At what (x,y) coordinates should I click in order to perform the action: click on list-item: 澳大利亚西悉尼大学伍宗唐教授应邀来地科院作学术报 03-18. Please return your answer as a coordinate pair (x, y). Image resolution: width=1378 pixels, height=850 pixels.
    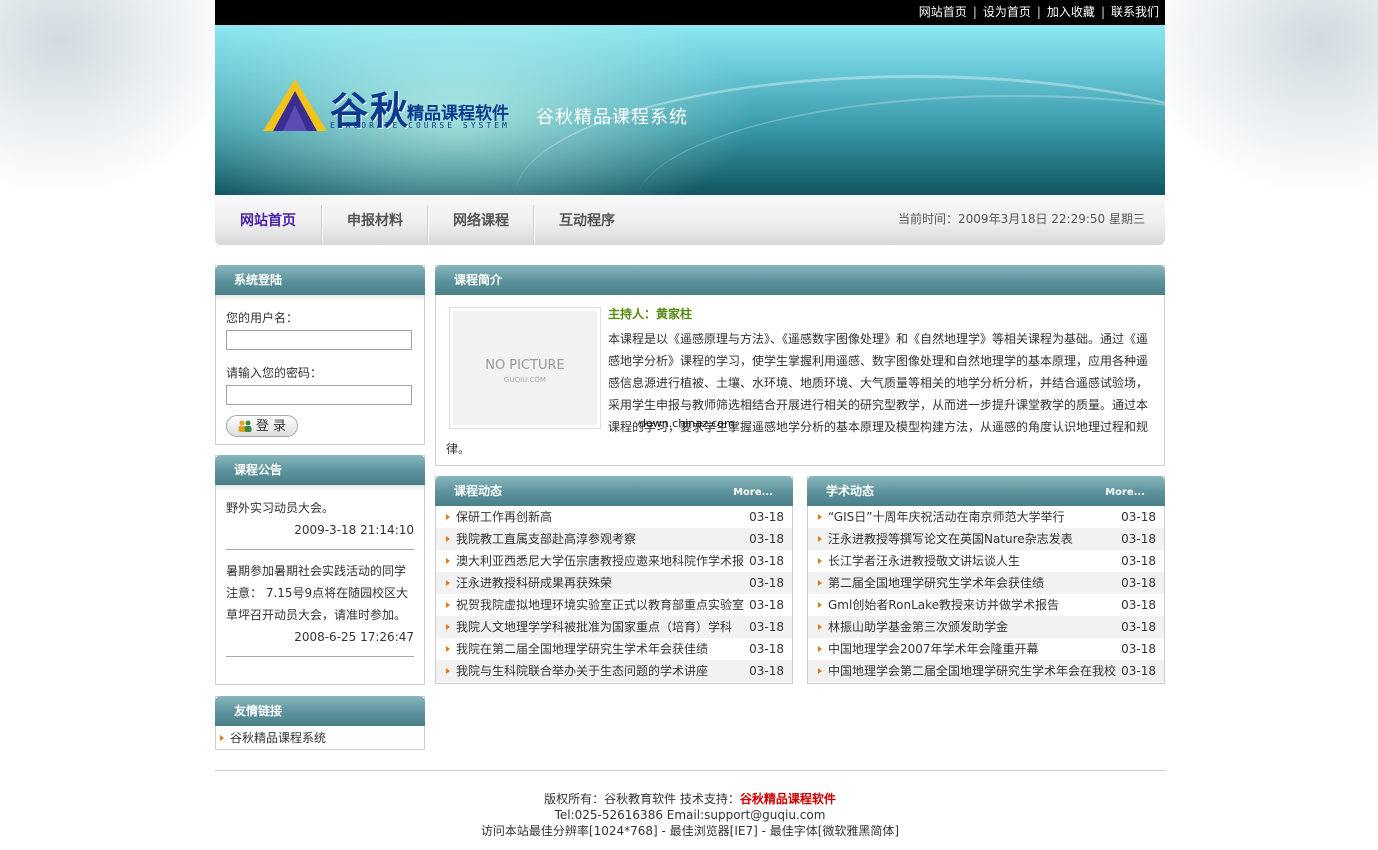
    Looking at the image, I should click on (614, 561).